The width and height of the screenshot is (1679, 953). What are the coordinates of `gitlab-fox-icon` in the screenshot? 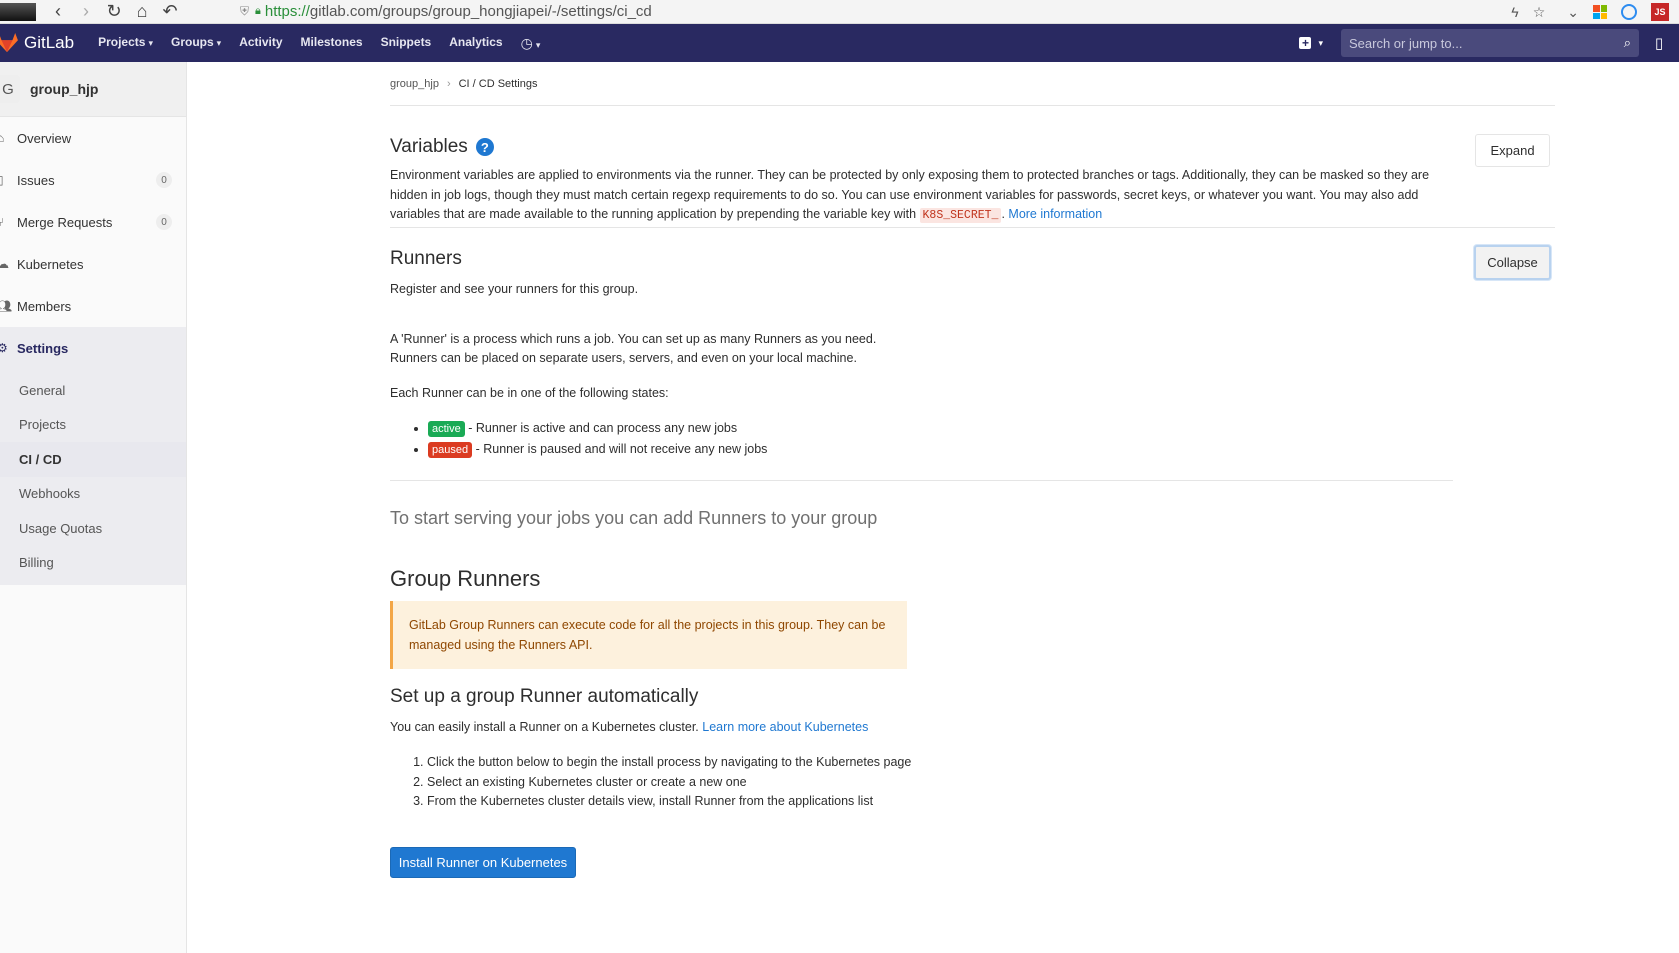 It's located at (9, 43).